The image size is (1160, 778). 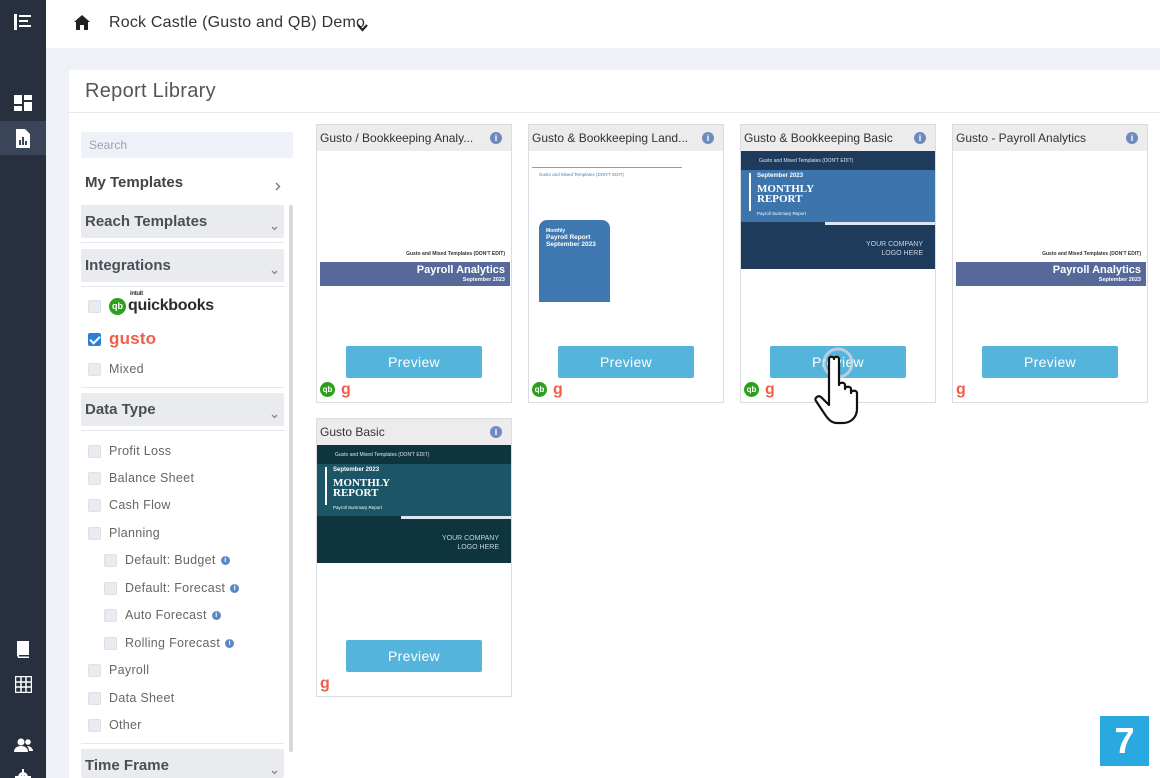 What do you see at coordinates (169, 643) in the screenshot?
I see `datatype-rolling-forecast: Rolling Forecast i` at bounding box center [169, 643].